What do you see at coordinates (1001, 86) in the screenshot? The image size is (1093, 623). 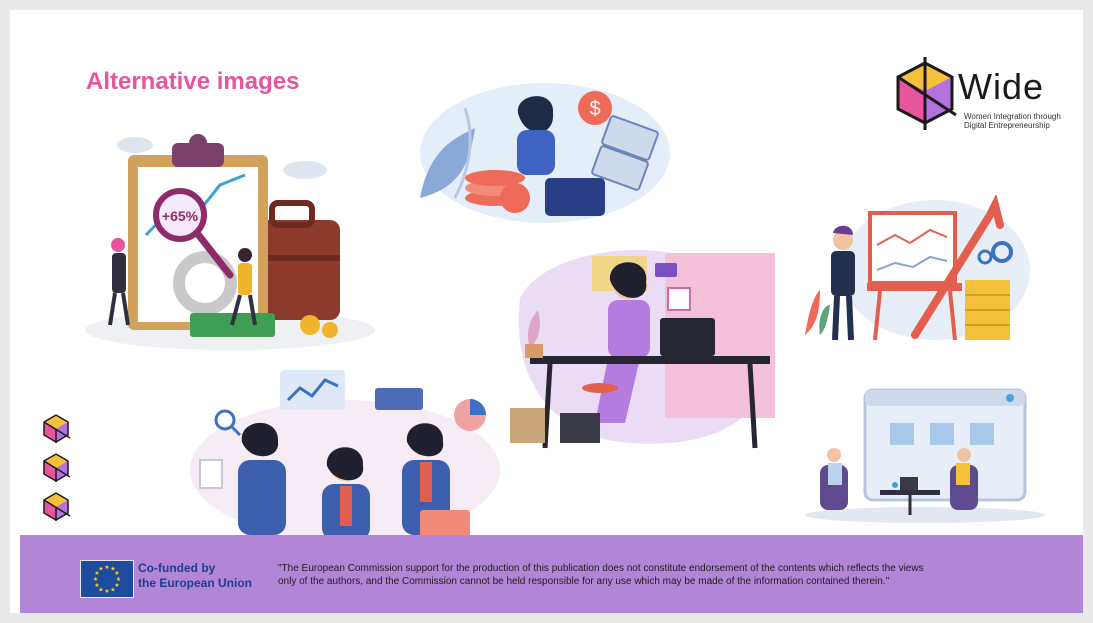 I see `wide-logo-word: Wide` at bounding box center [1001, 86].